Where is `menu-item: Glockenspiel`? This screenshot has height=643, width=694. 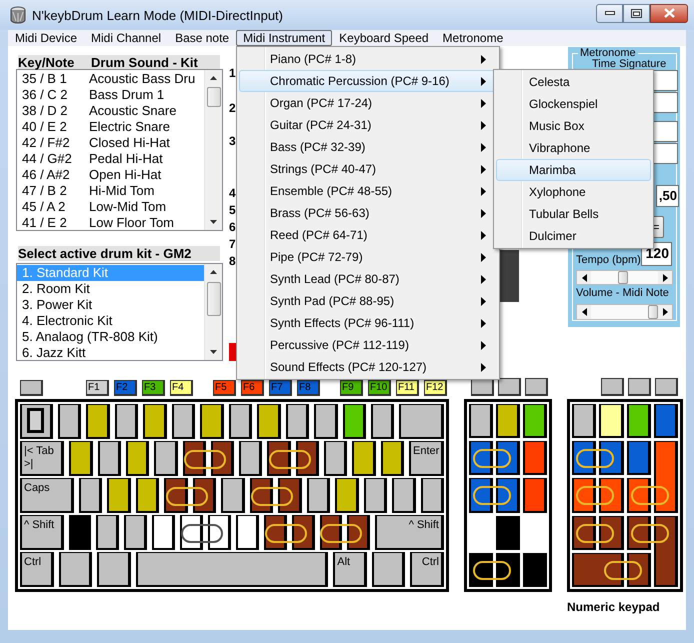
menu-item: Glockenspiel is located at coordinates (573, 104).